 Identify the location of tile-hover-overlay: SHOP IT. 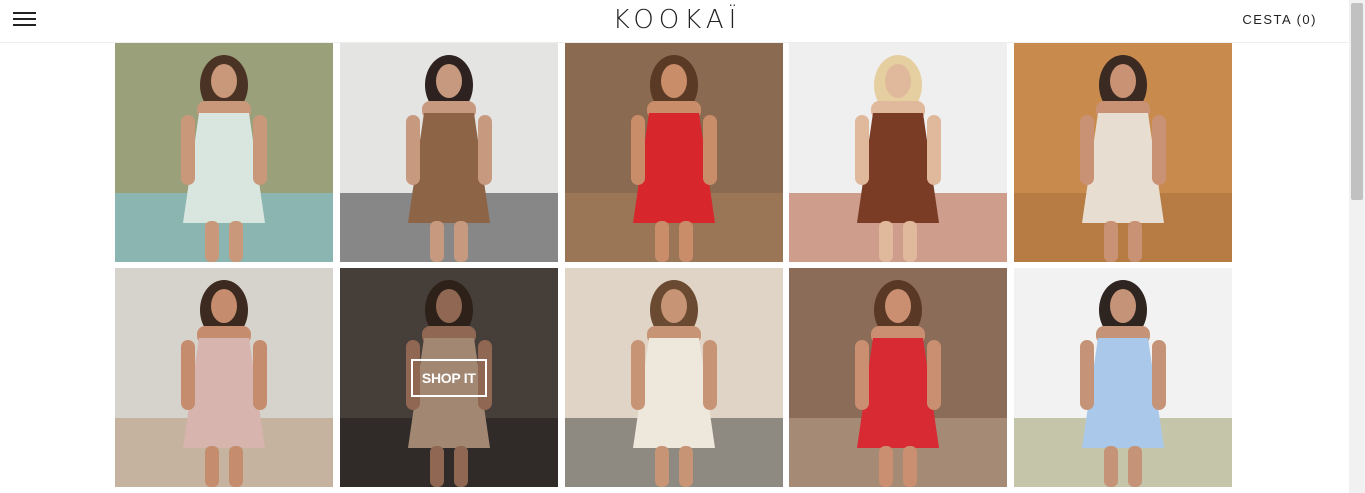
(448, 377).